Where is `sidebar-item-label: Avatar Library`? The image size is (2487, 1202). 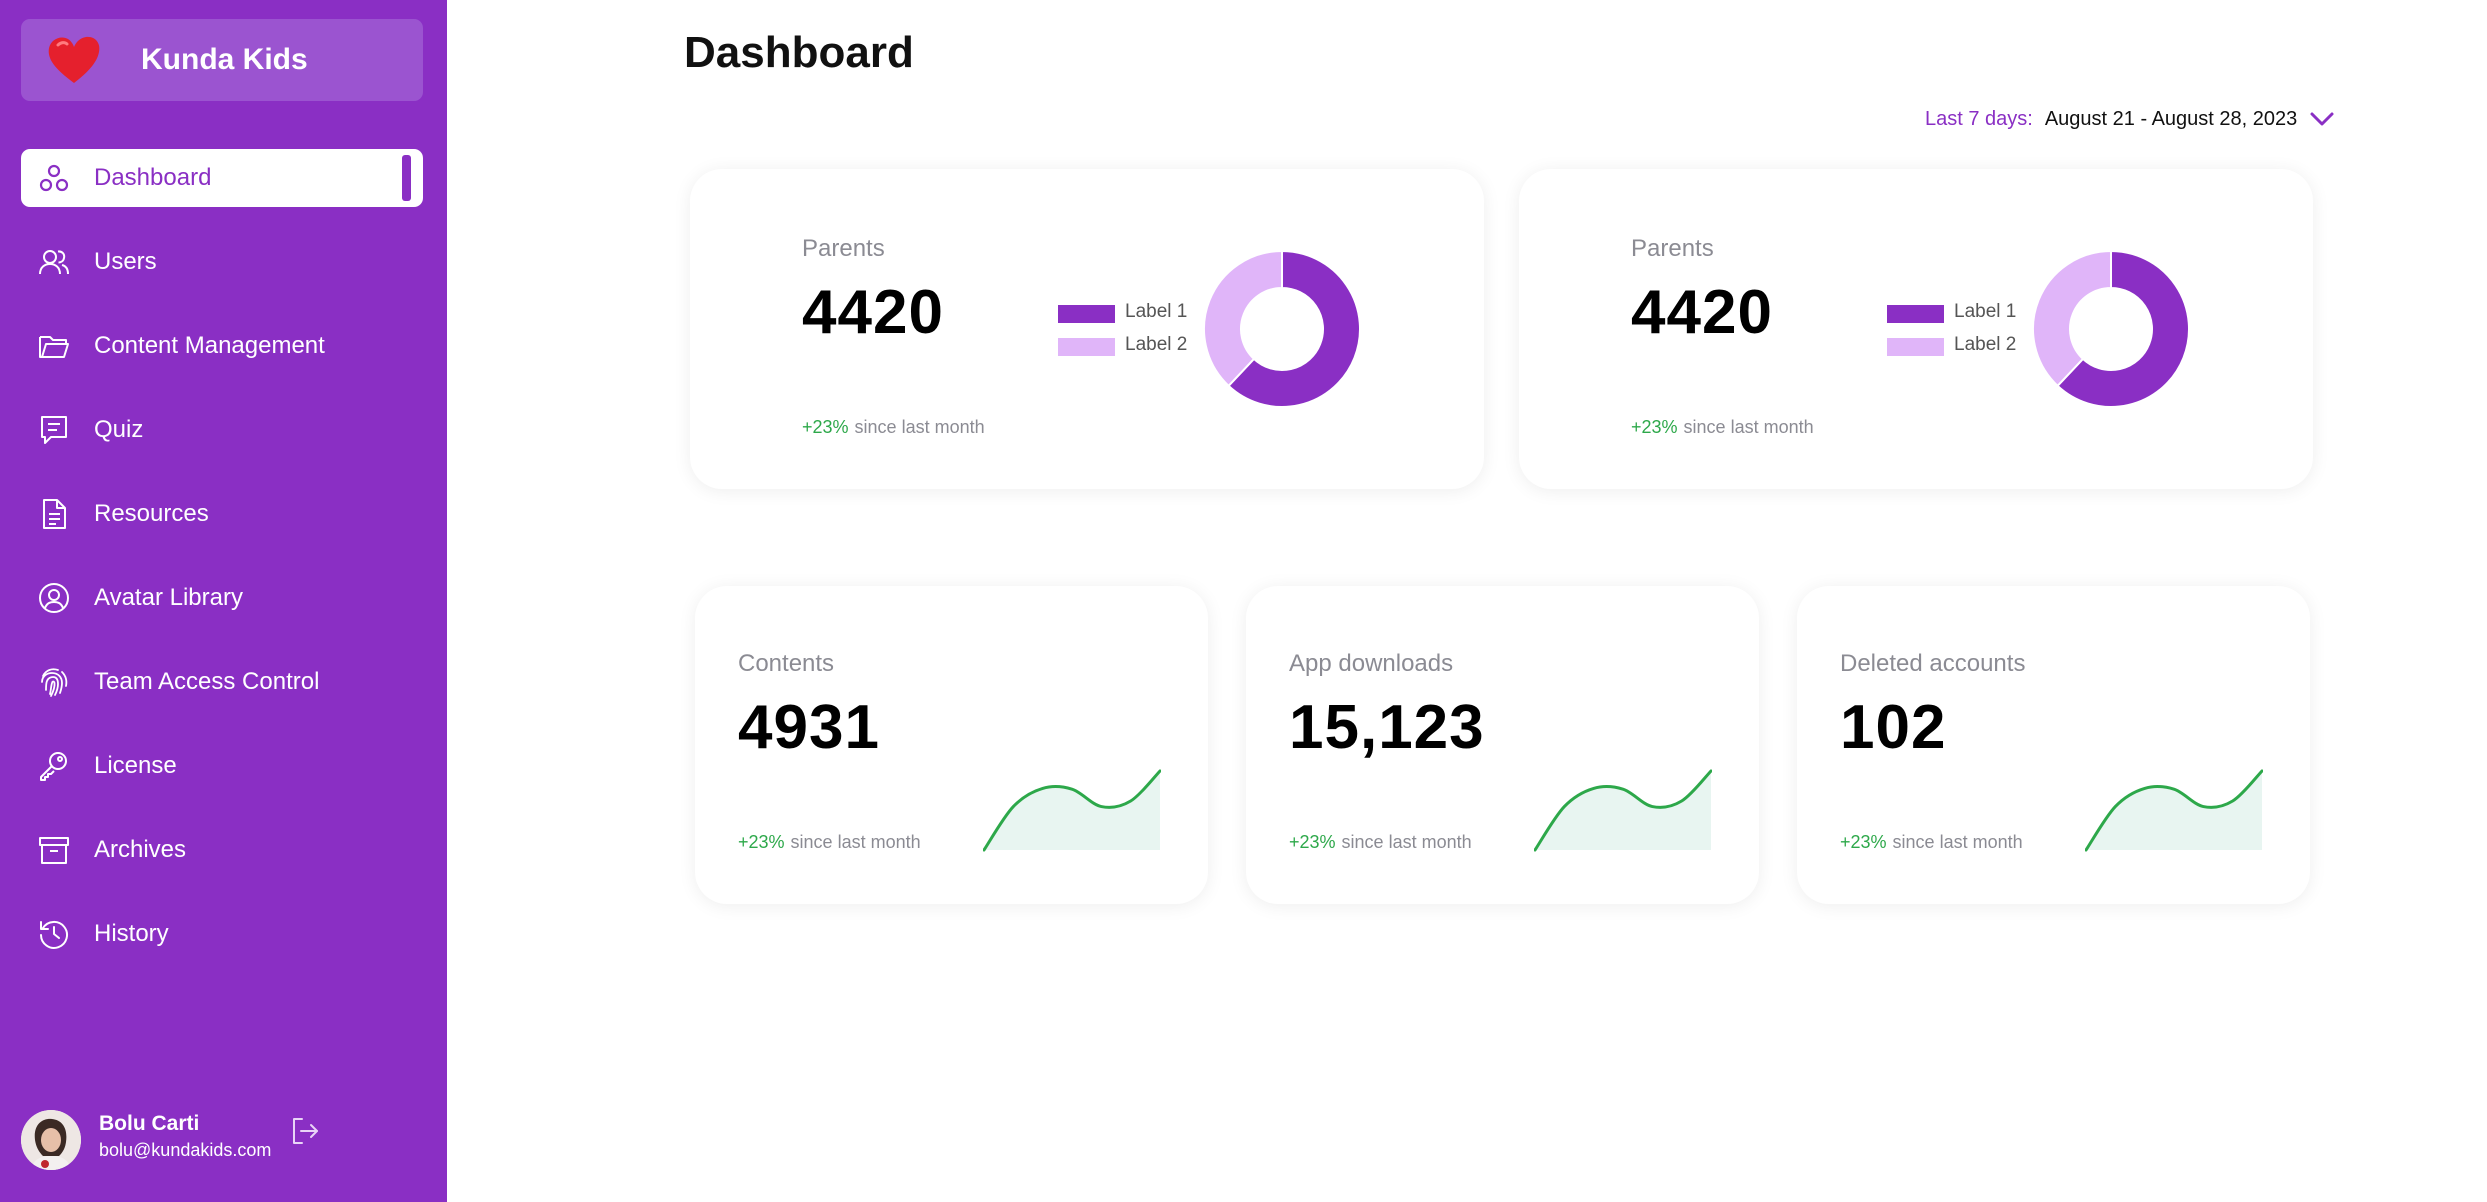
sidebar-item-label: Avatar Library is located at coordinates (168, 597).